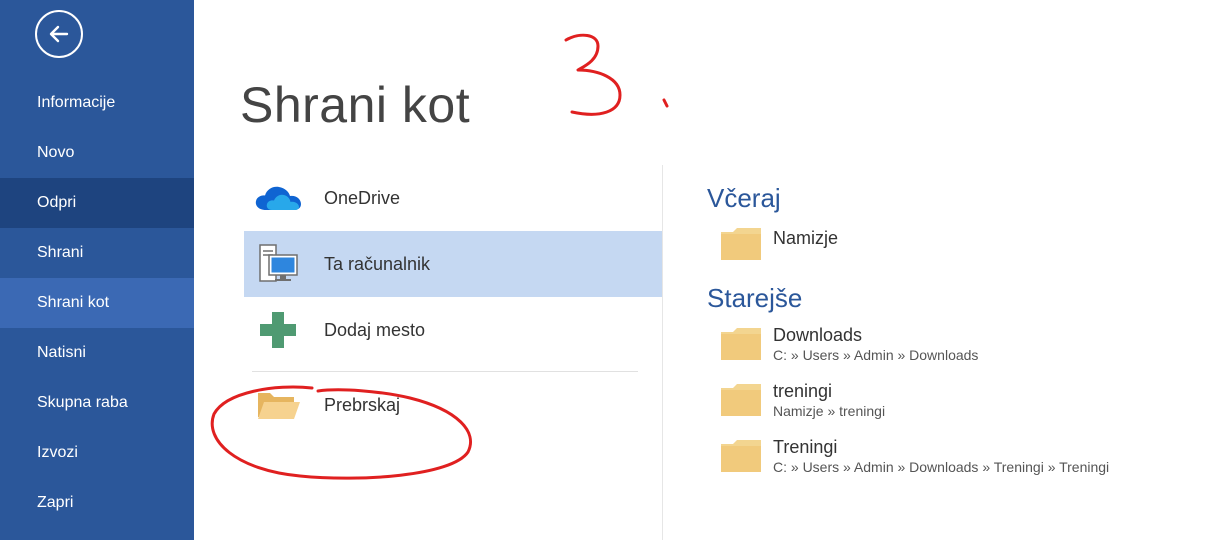 The height and width of the screenshot is (540, 1215). I want to click on sidebar-item-zapri: Zapri, so click(97, 503).